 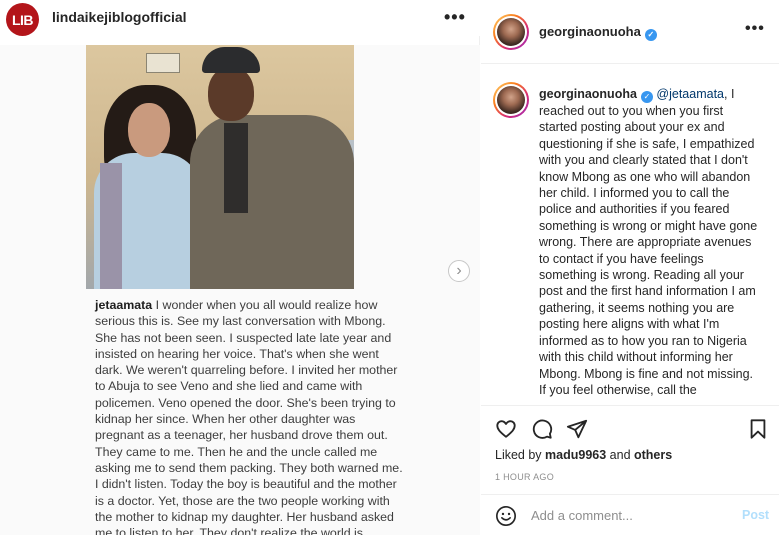 What do you see at coordinates (588, 94) in the screenshot?
I see `comment-username: georginaonuoha` at bounding box center [588, 94].